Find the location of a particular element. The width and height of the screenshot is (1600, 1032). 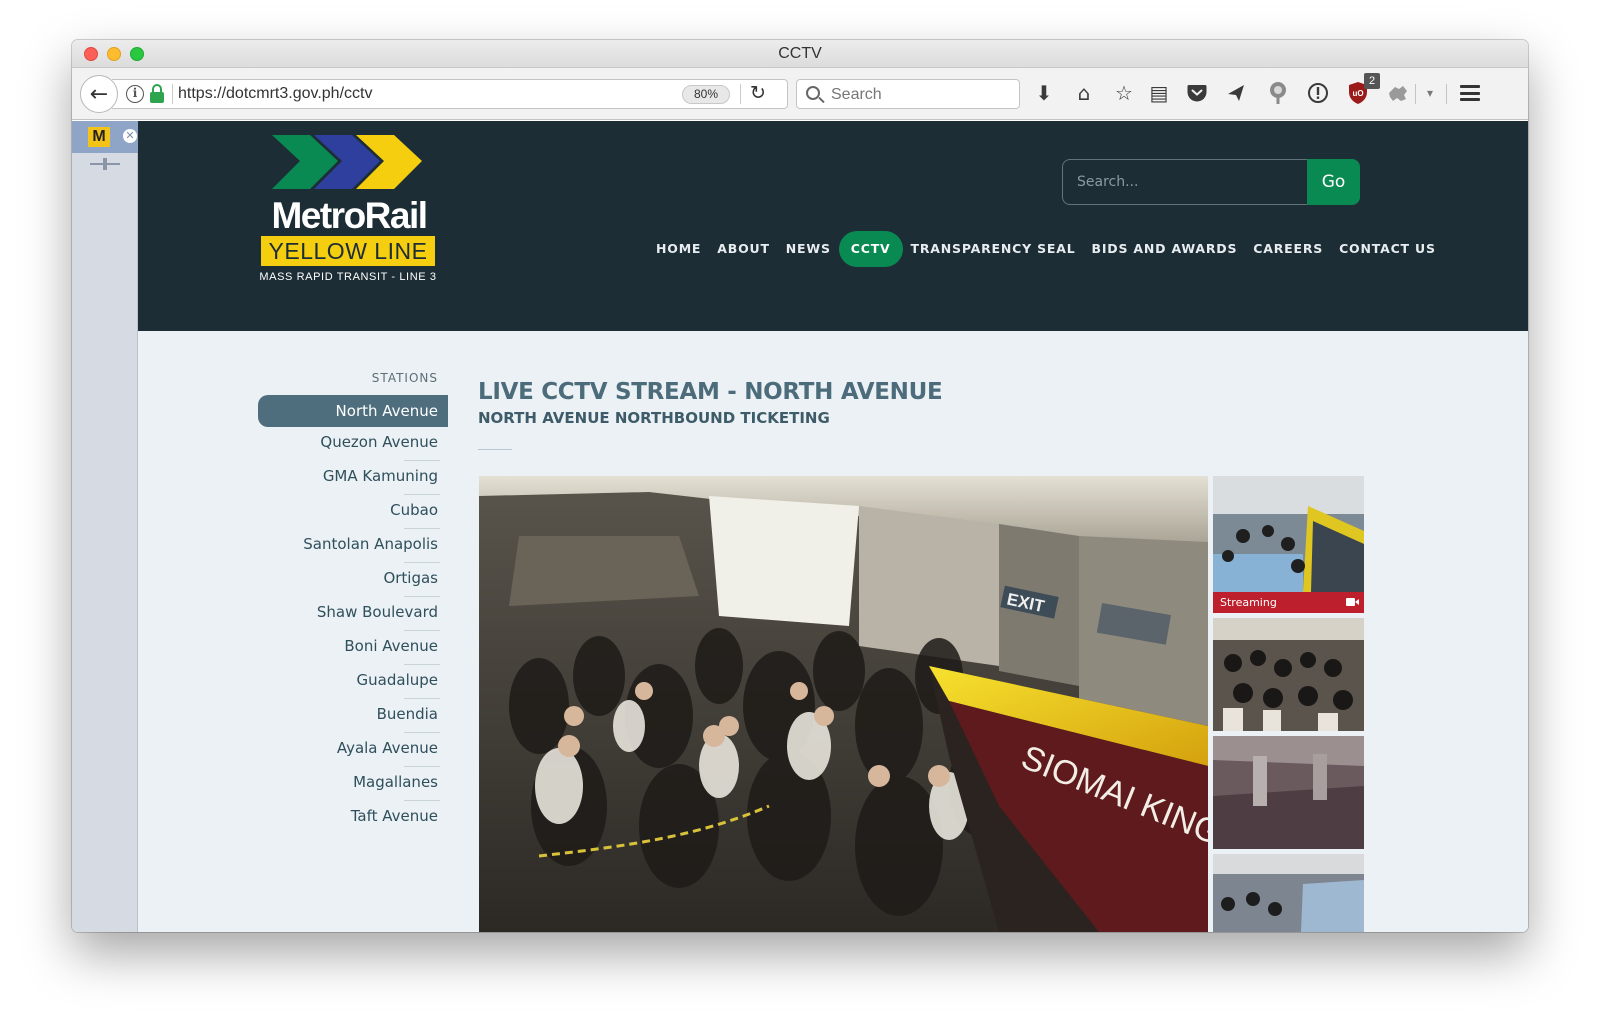

password-icon is located at coordinates (1318, 93).